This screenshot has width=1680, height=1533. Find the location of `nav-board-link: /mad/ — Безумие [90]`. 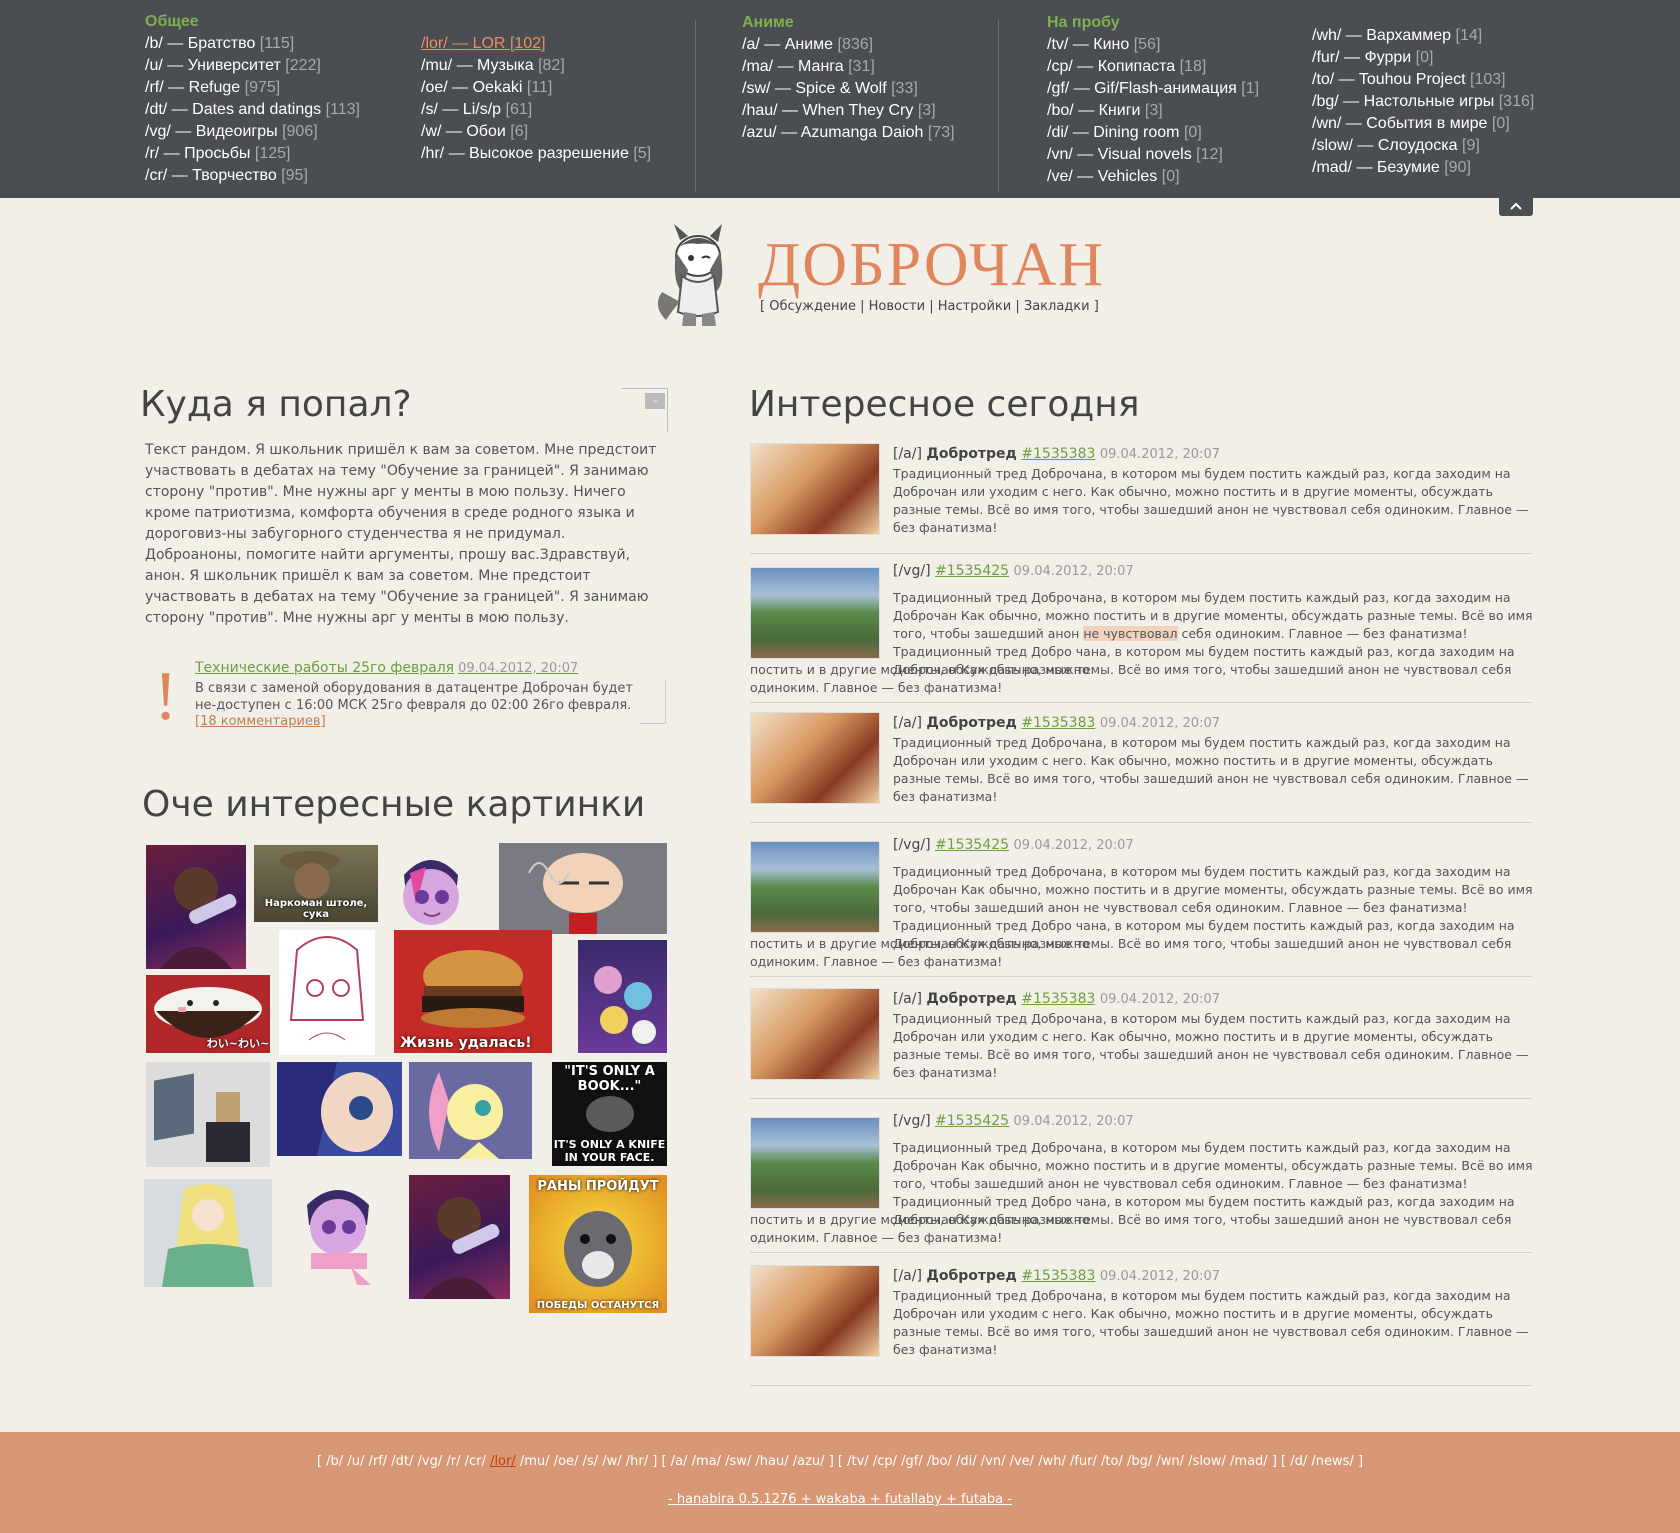

nav-board-link: /mad/ — Безумие [90] is located at coordinates (1423, 168).